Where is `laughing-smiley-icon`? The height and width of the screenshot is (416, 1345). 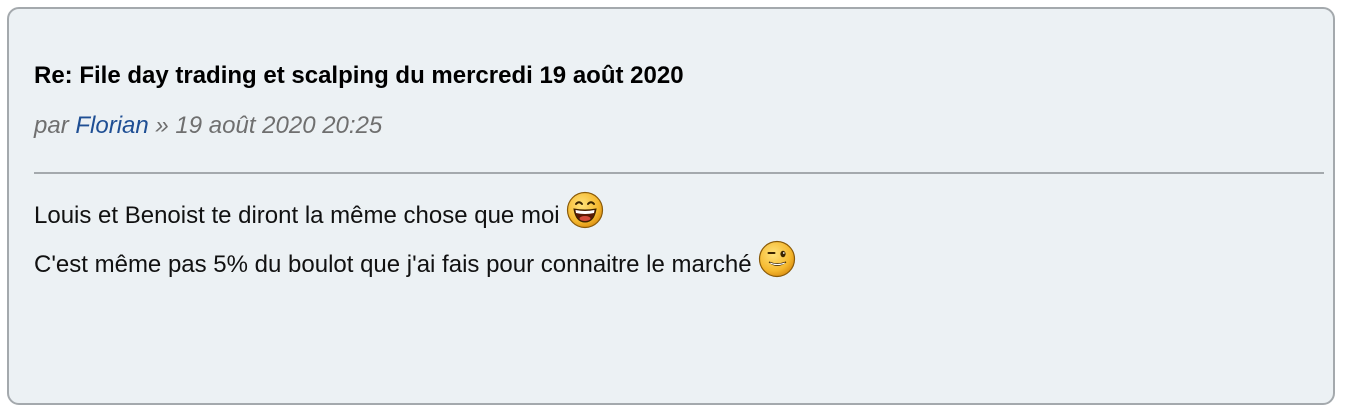 laughing-smiley-icon is located at coordinates (585, 210).